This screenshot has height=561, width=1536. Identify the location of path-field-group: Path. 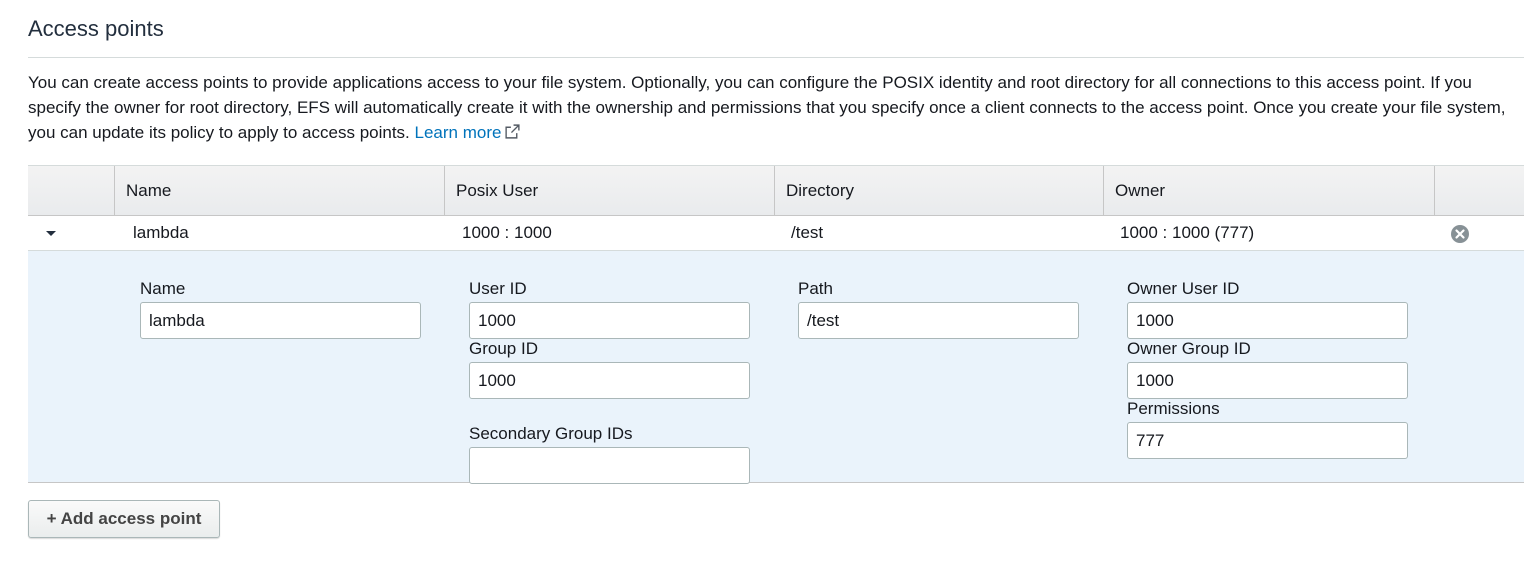
(938, 308).